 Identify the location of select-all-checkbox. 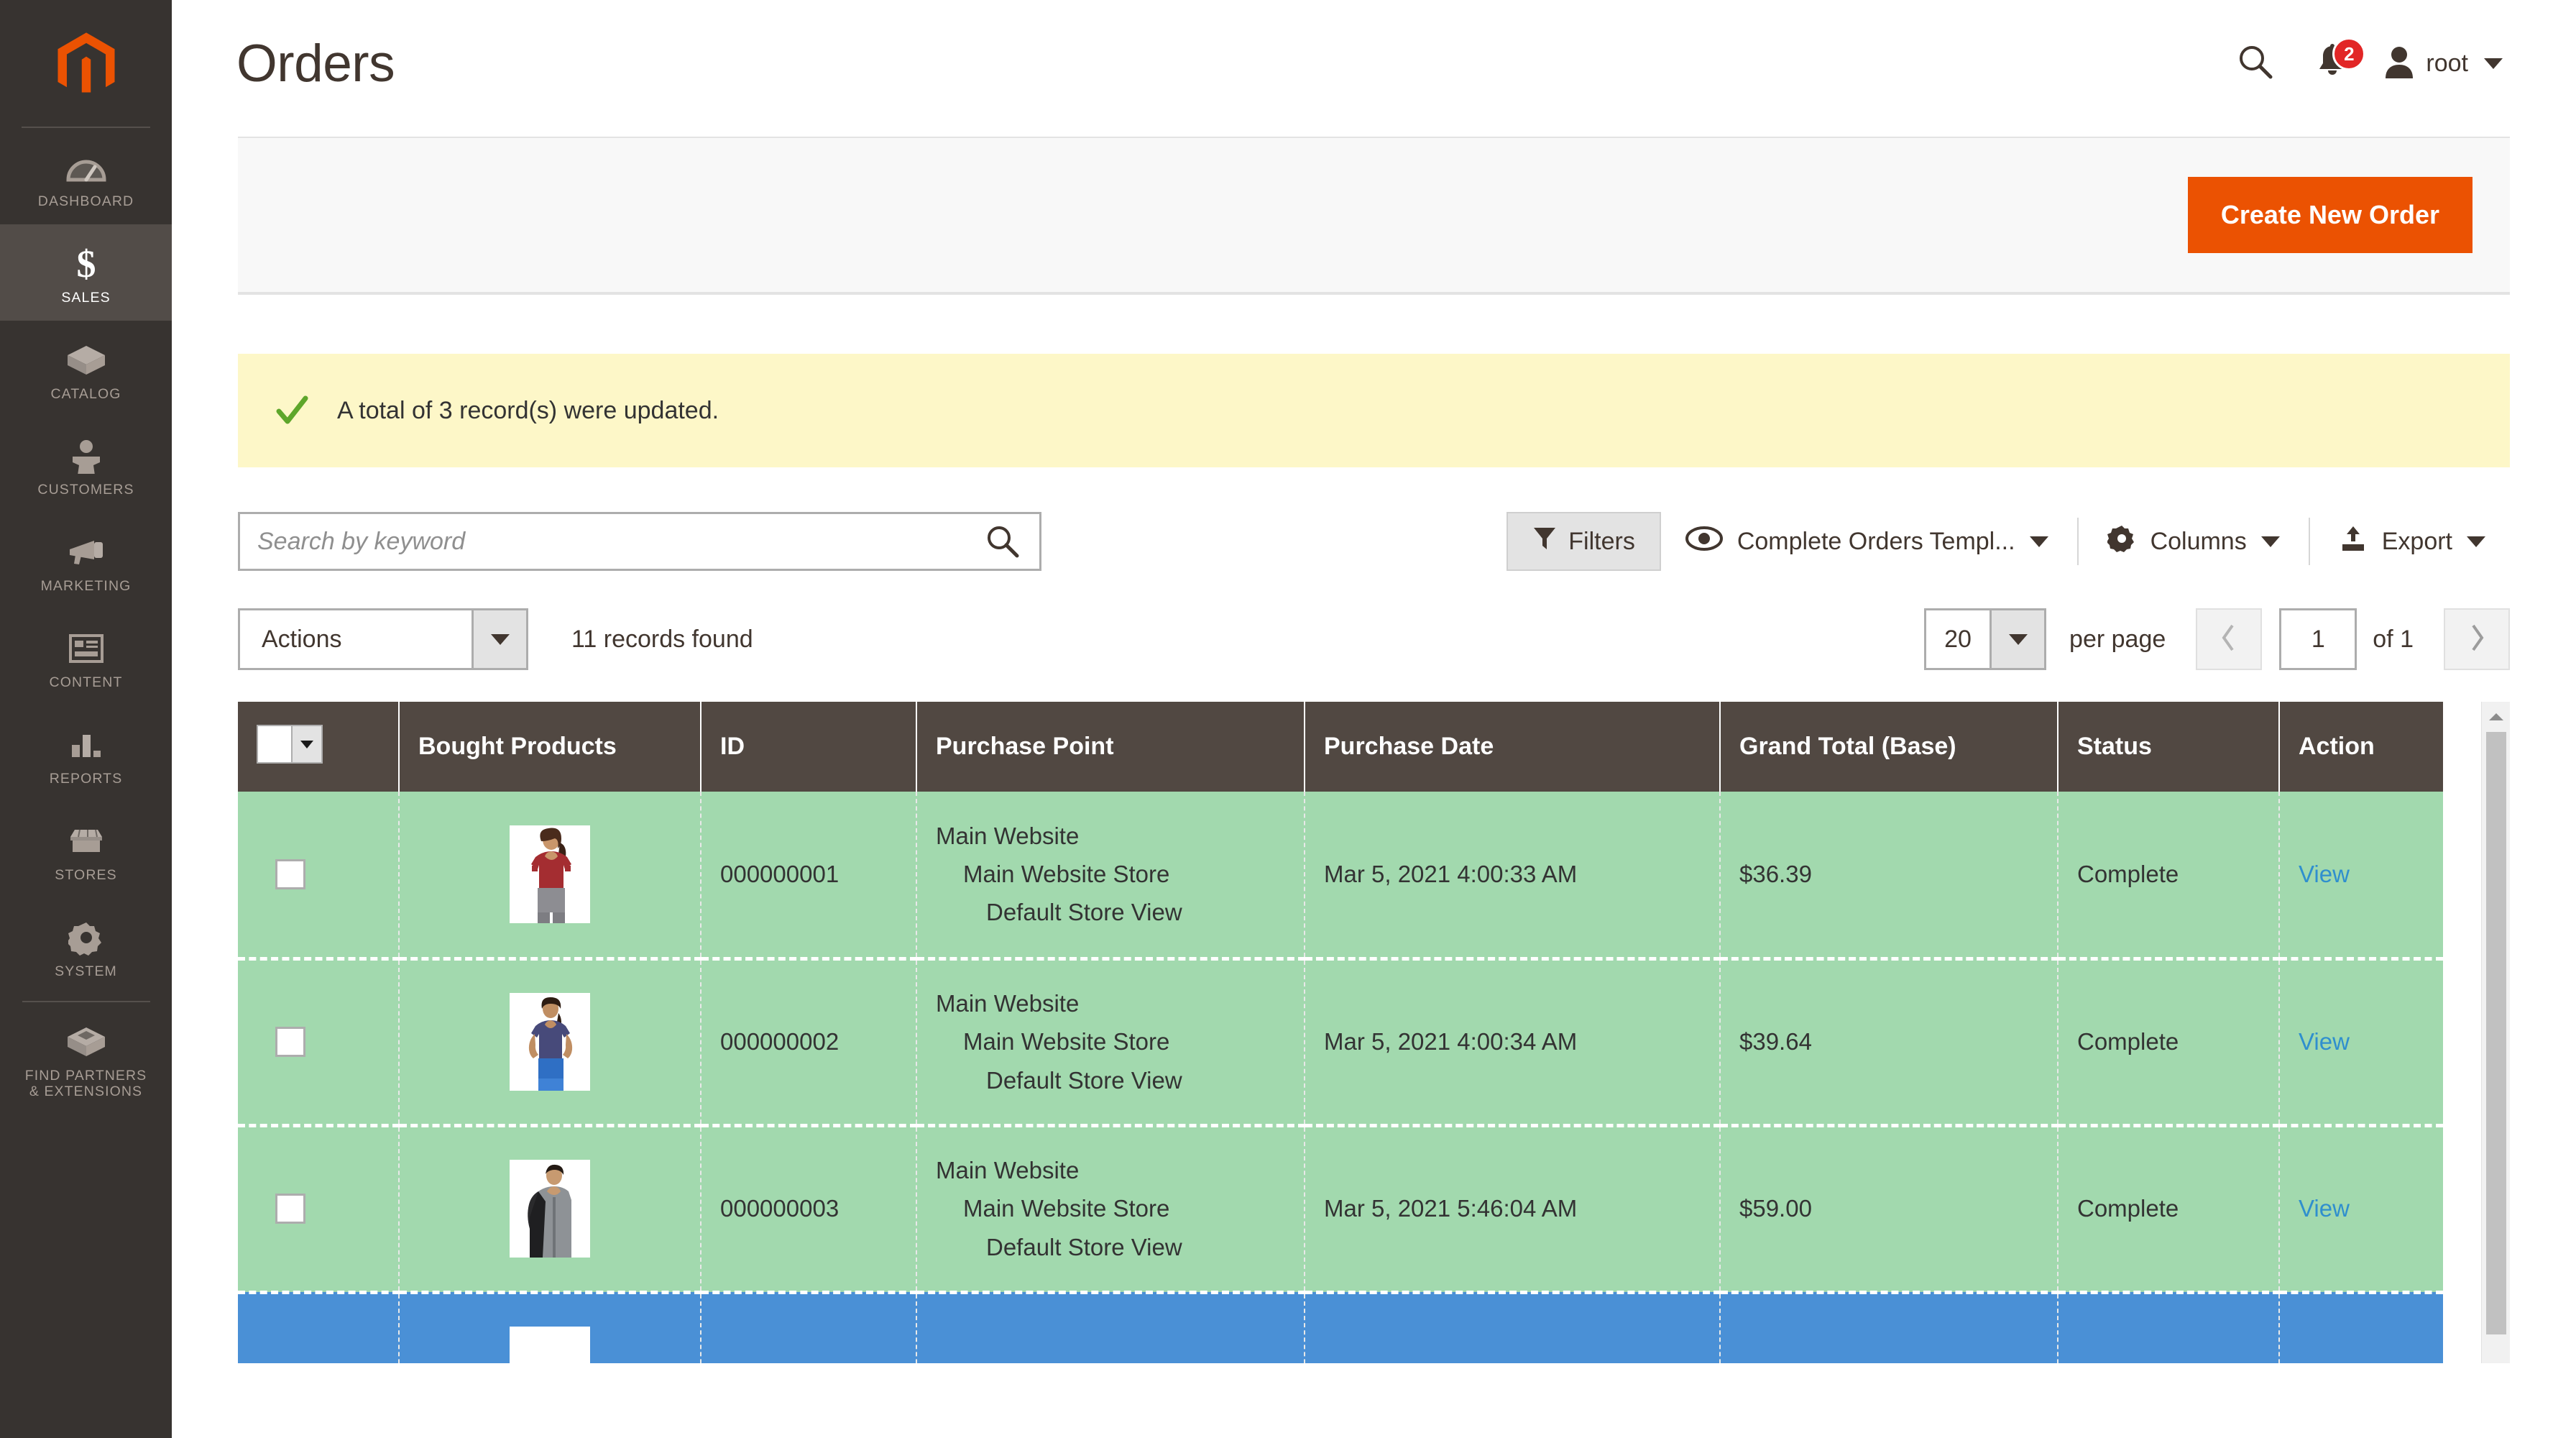
(274, 744).